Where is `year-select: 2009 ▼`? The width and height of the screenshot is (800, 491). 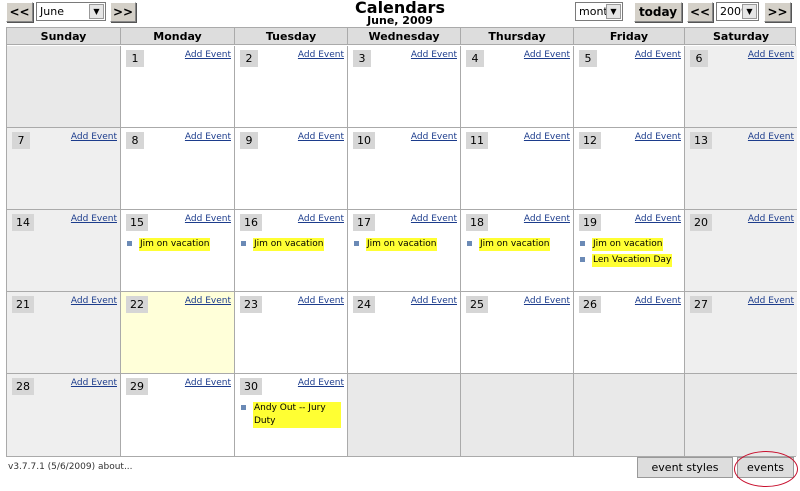 year-select: 2009 ▼ is located at coordinates (737, 11).